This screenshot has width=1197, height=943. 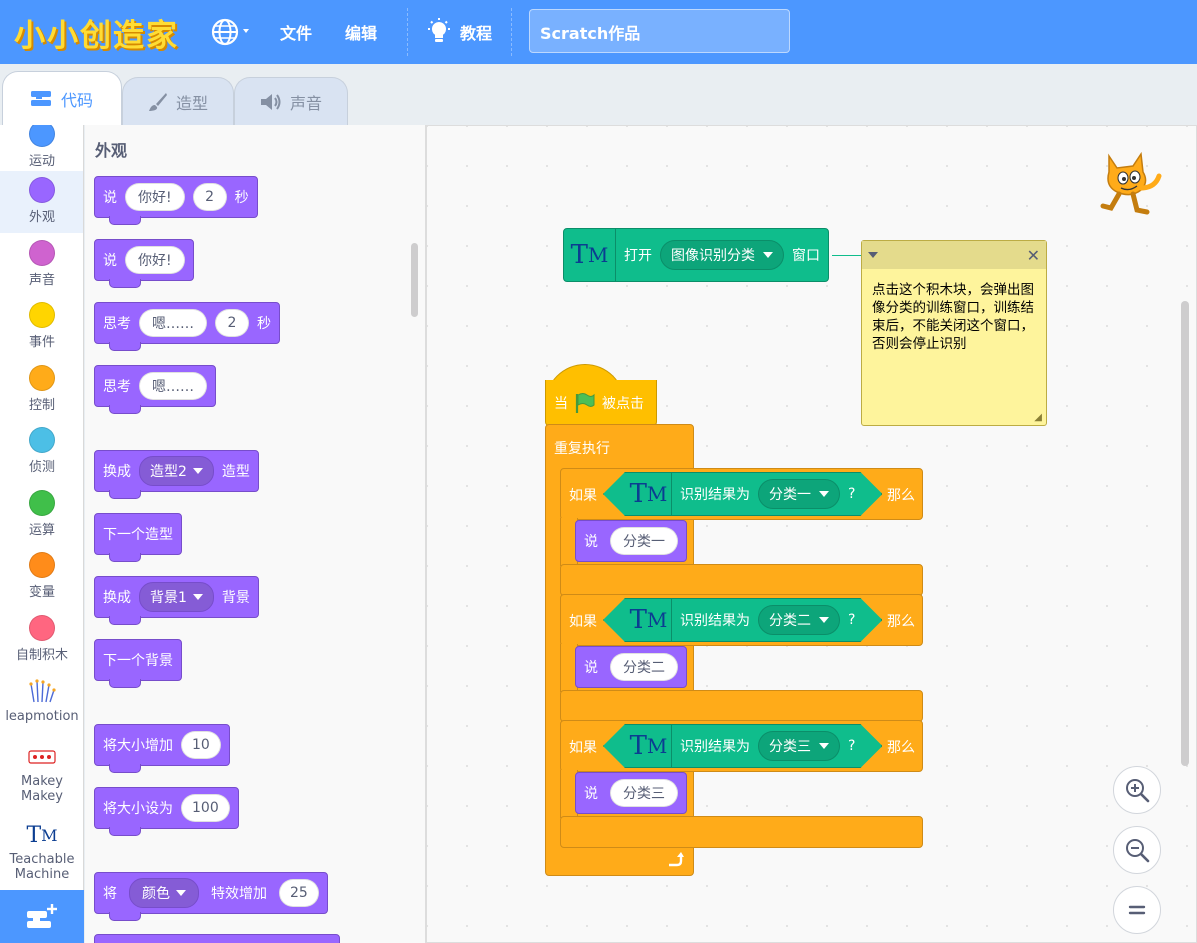 I want to click on category-operators: 运算, so click(x=41, y=515).